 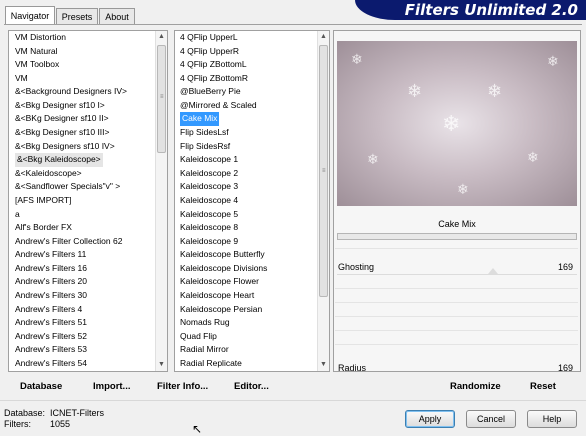 I want to click on category-item: &<Kaleidoscope>, so click(x=71, y=174).